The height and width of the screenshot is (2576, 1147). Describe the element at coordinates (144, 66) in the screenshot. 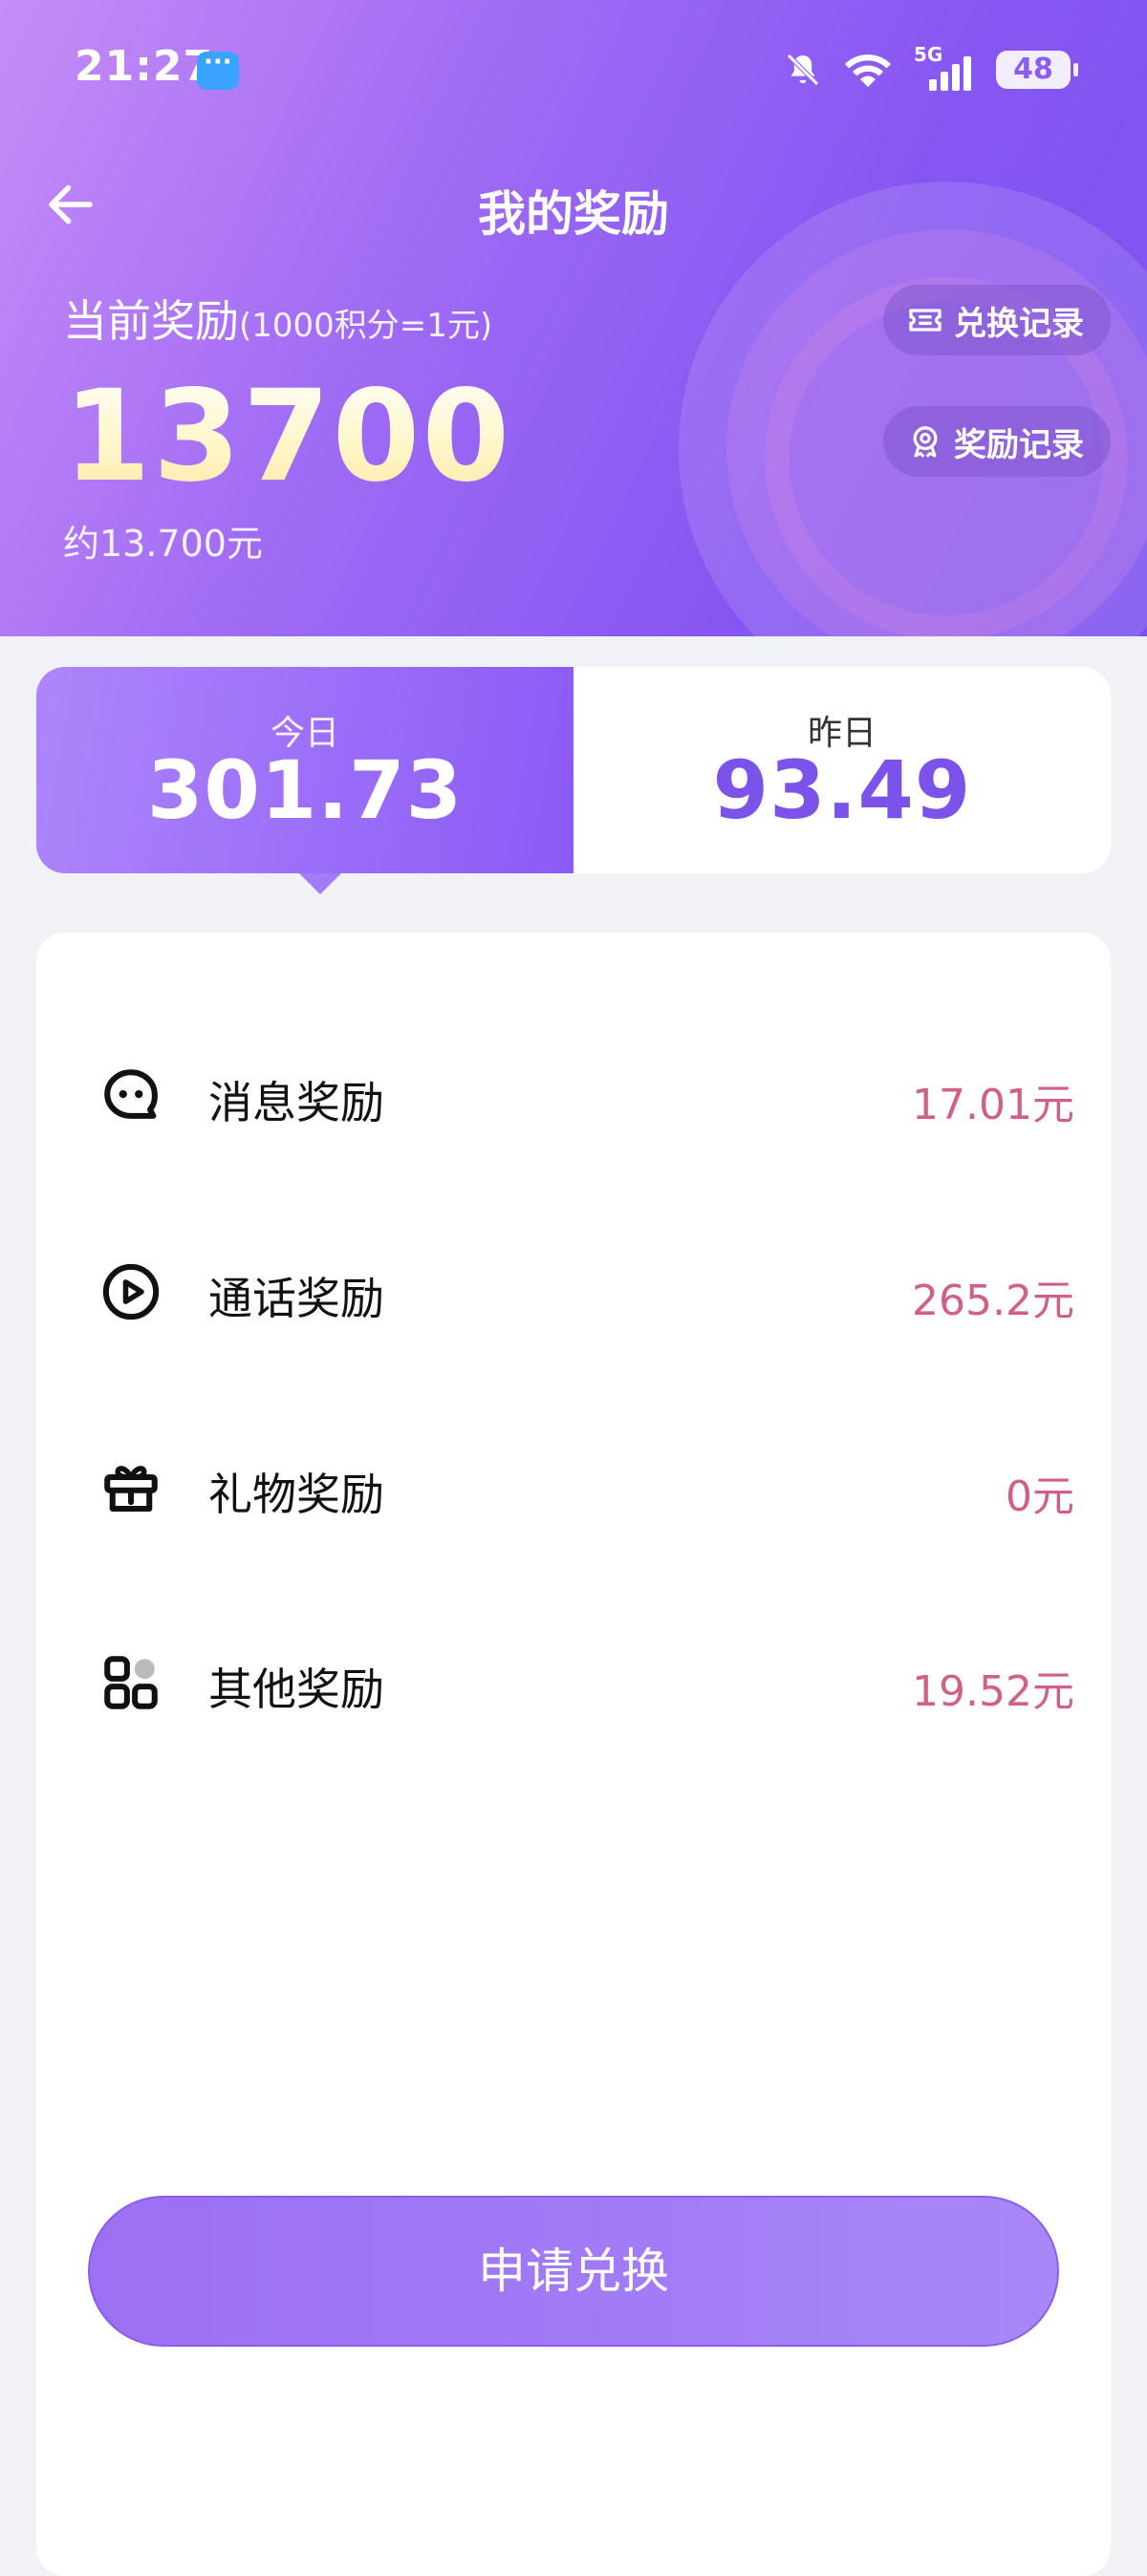

I see `status-time: 21:27` at that location.